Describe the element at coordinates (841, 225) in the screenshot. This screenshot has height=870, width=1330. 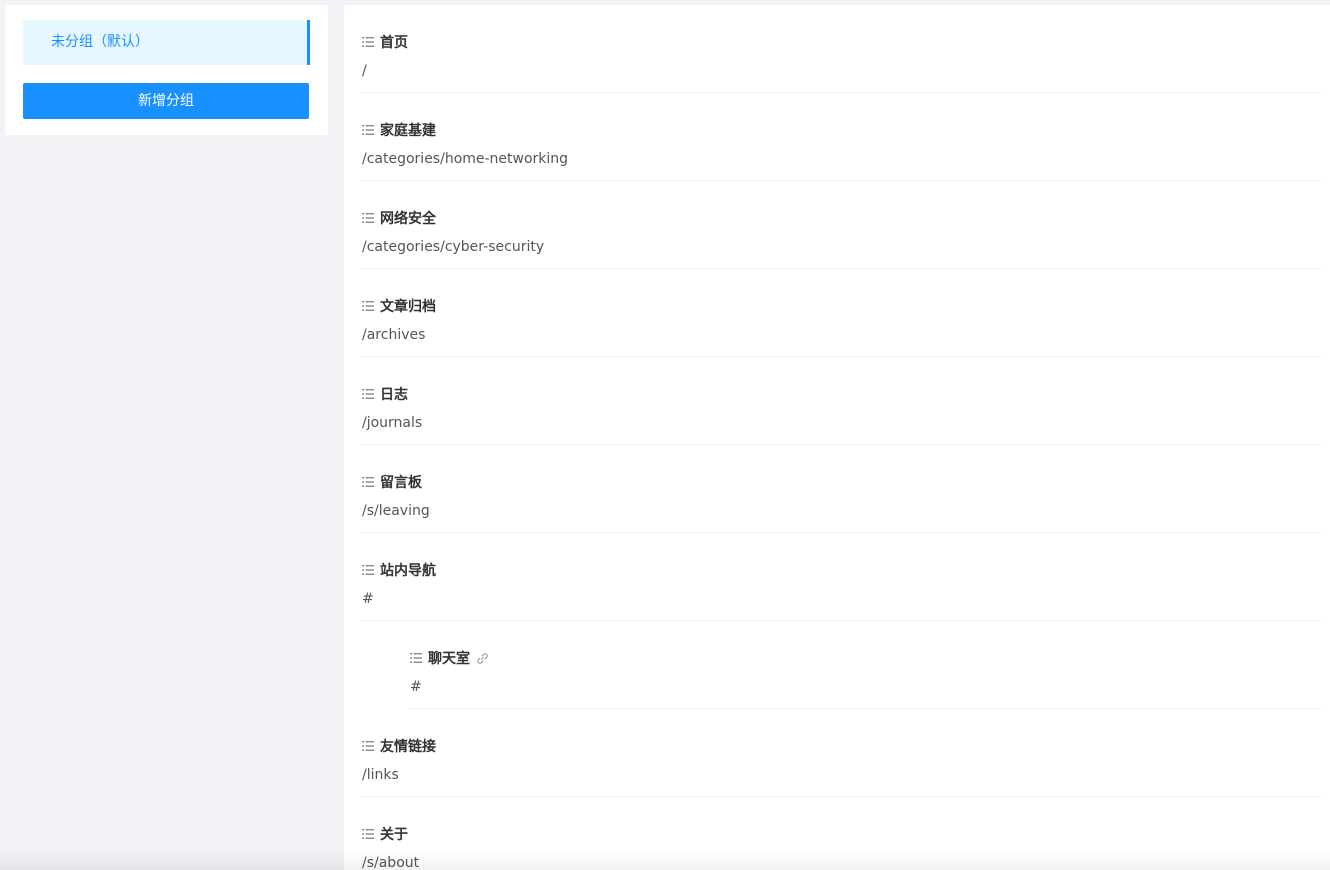
I see `menu-item: 网络安全 /categories/cyber-security` at that location.